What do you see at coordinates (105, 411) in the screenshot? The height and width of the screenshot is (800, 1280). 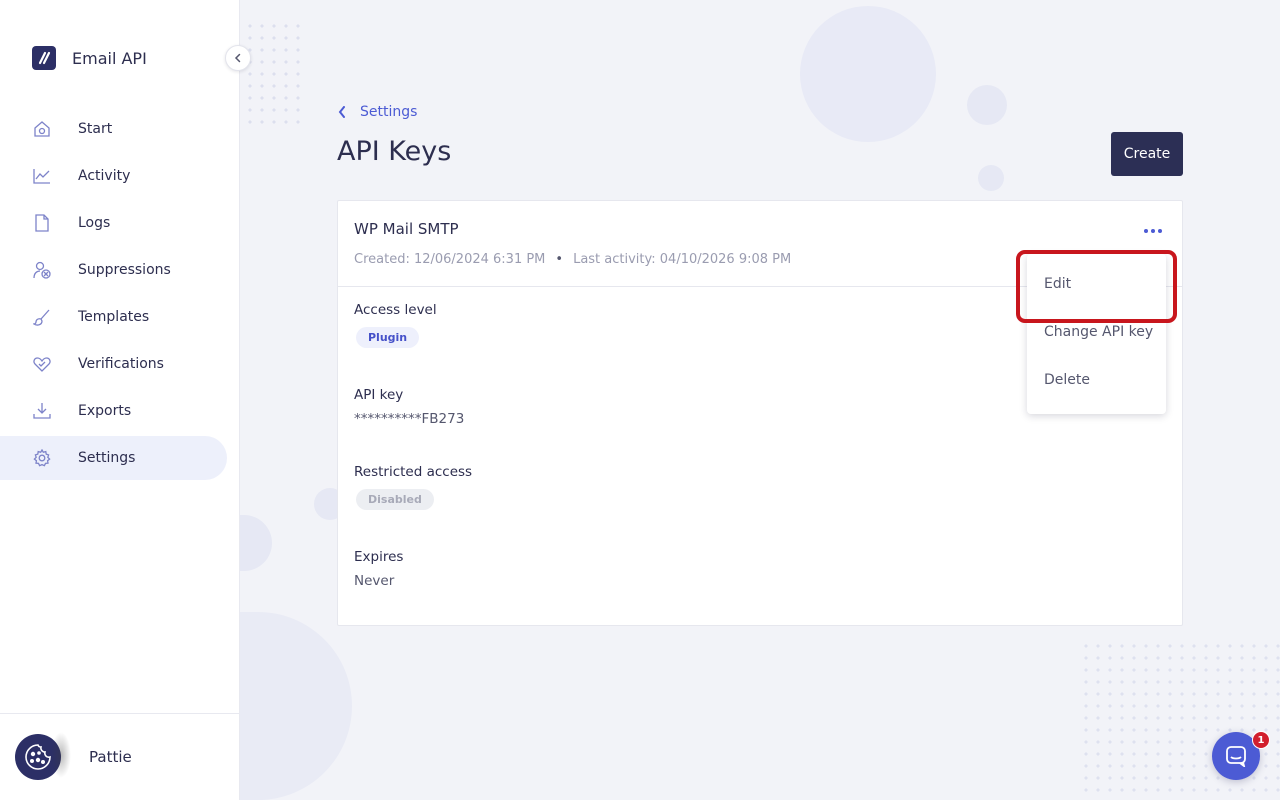 I see `sidebar-item-label: Exports` at bounding box center [105, 411].